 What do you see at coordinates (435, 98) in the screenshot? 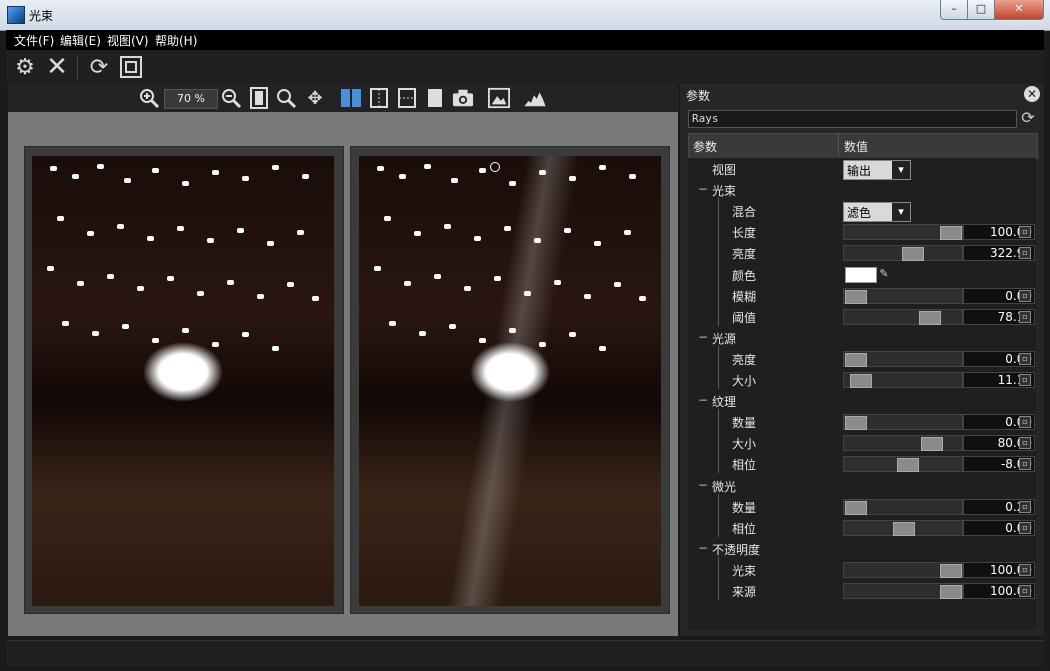
I see `single-view-icon` at bounding box center [435, 98].